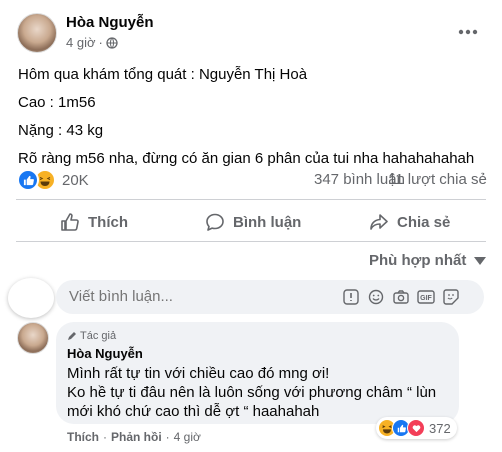  What do you see at coordinates (351, 297) in the screenshot?
I see `avatar-sticker-icon` at bounding box center [351, 297].